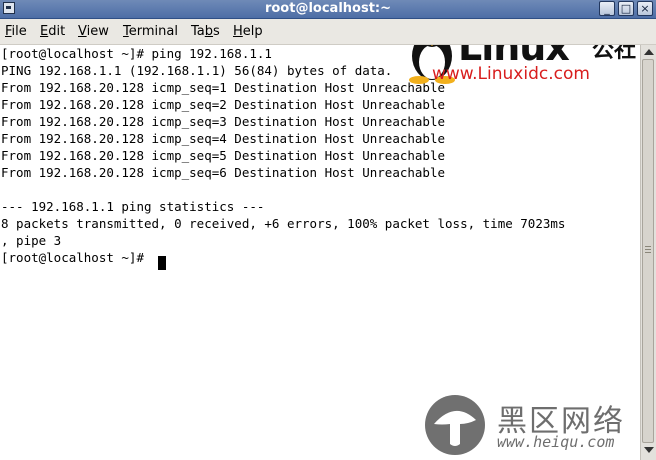  What do you see at coordinates (248, 31) in the screenshot?
I see `menu-help: Help` at bounding box center [248, 31].